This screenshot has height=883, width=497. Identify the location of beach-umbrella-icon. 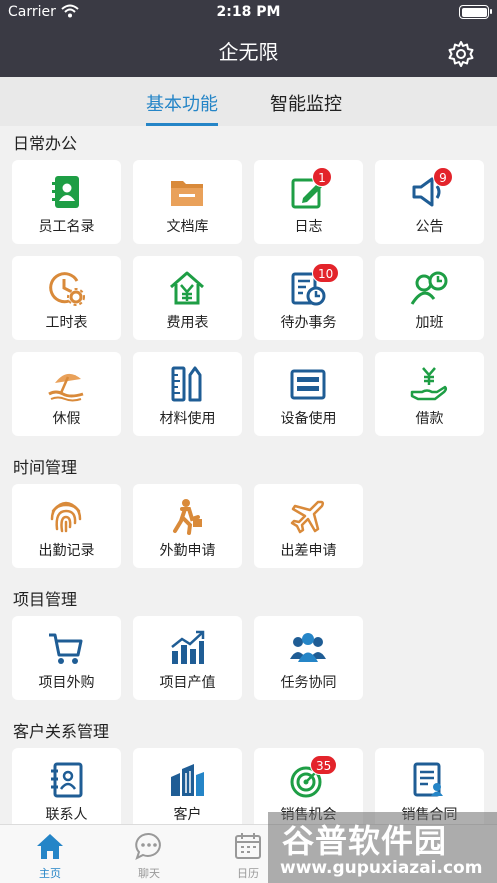
(66, 387).